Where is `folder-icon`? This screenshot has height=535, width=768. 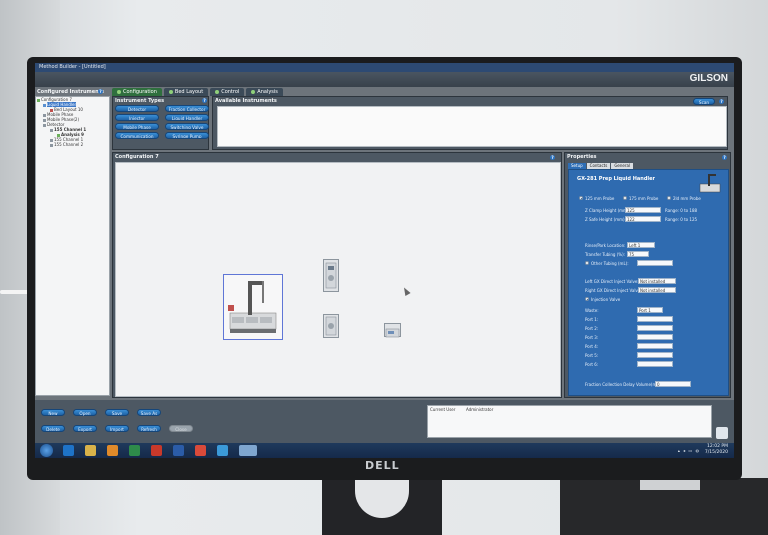 folder-icon is located at coordinates (90, 450).